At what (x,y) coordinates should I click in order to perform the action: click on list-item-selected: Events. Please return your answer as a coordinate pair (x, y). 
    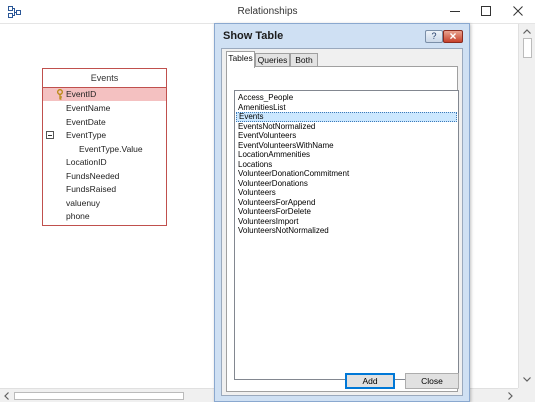
    Looking at the image, I should click on (346, 117).